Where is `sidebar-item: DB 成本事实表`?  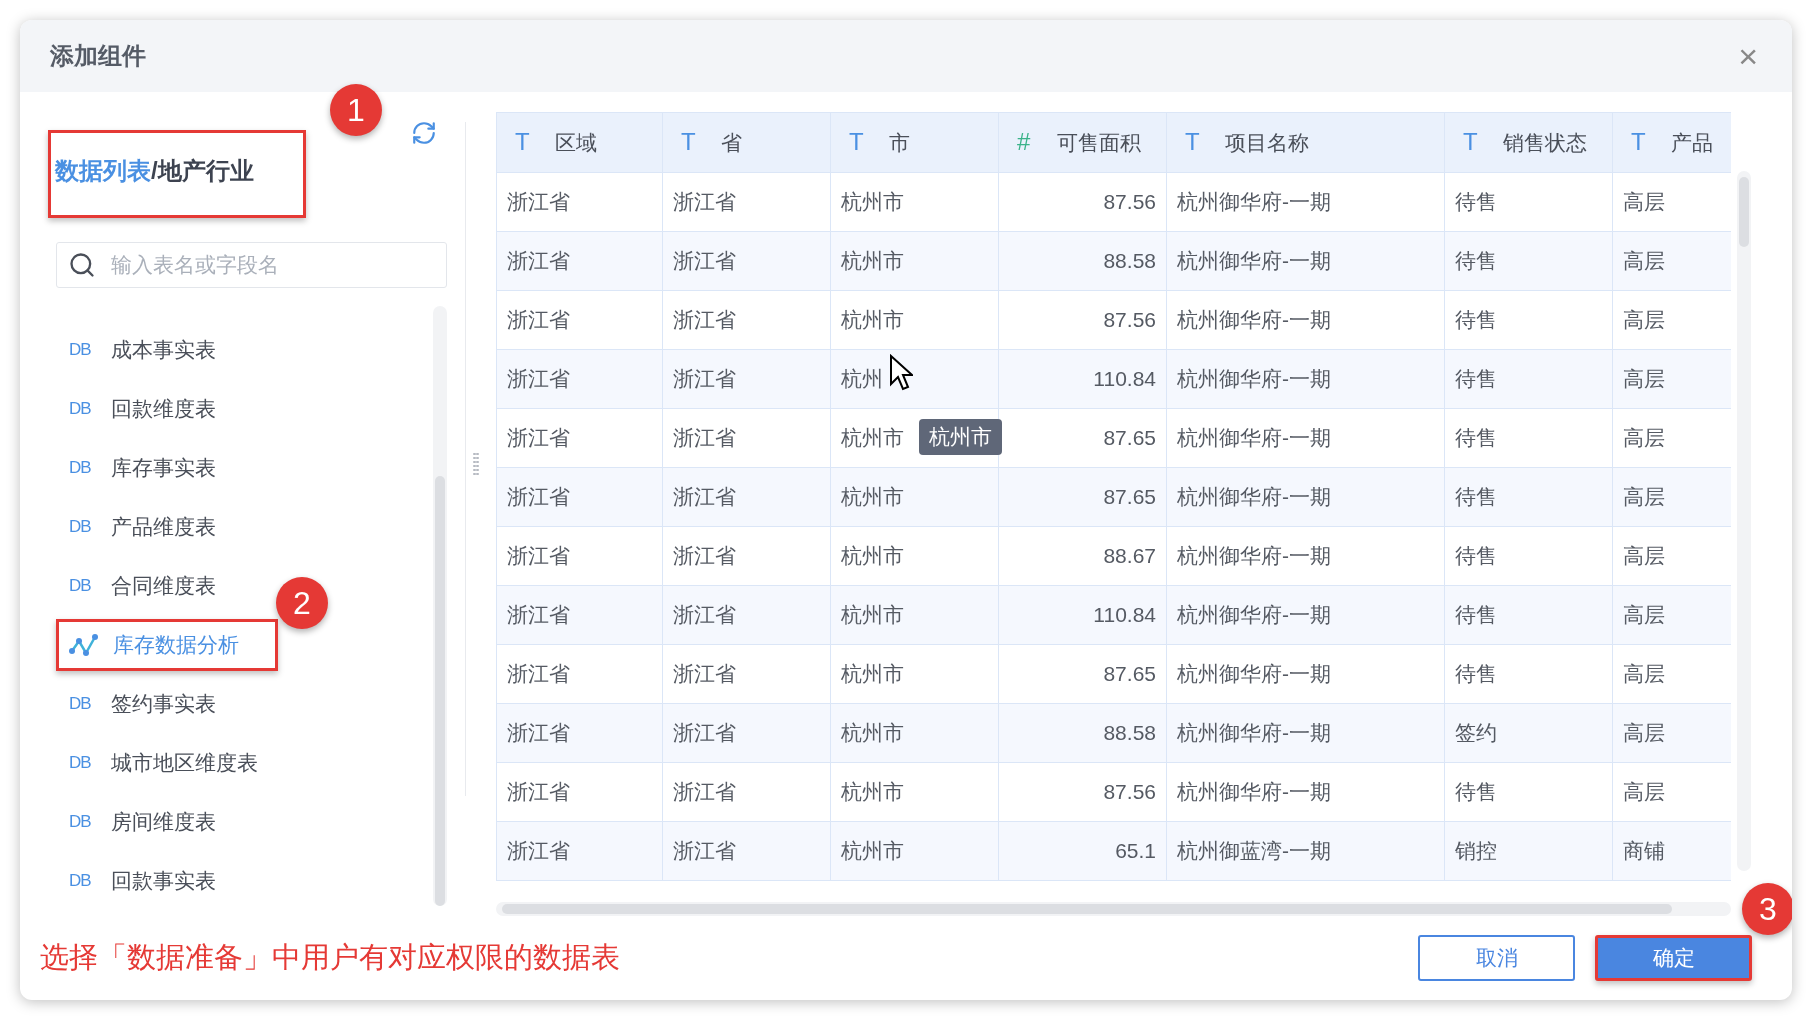
sidebar-item: DB 成本事实表 is located at coordinates (151, 349).